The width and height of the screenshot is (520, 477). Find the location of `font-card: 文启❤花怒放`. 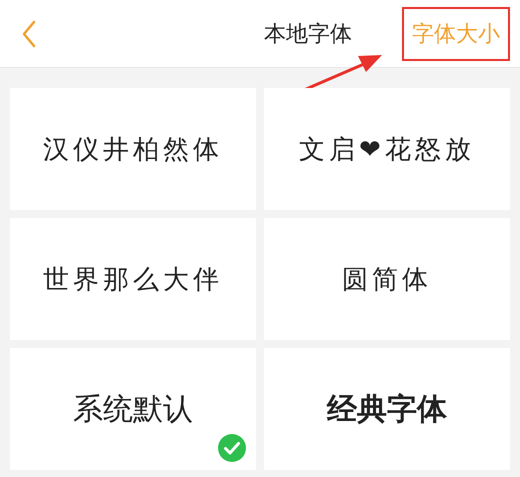

font-card: 文启❤花怒放 is located at coordinates (387, 149).